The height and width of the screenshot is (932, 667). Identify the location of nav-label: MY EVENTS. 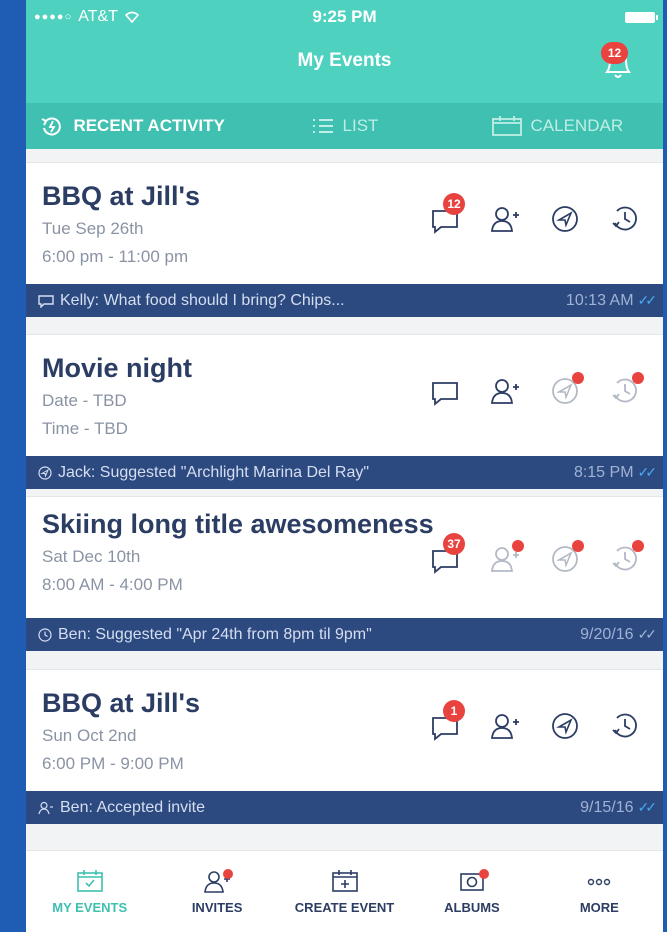
(90, 907).